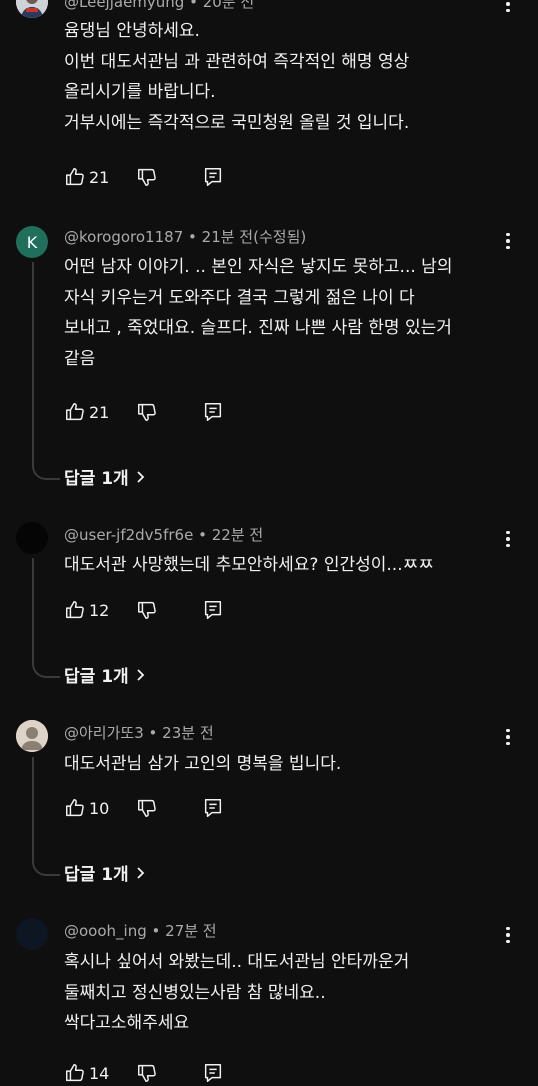 This screenshot has height=1086, width=538. Describe the element at coordinates (99, 808) in the screenshot. I see `like-count: 10` at that location.